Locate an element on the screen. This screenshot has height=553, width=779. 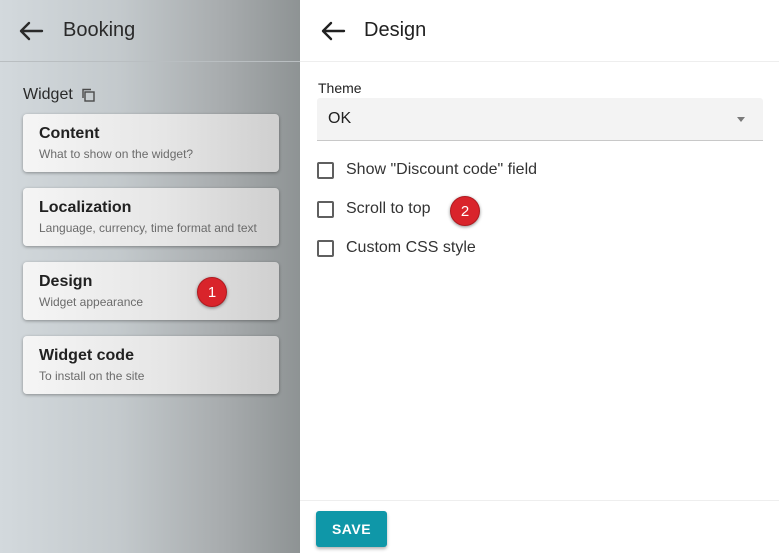
annotation-badge-2: 2 is located at coordinates (465, 211).